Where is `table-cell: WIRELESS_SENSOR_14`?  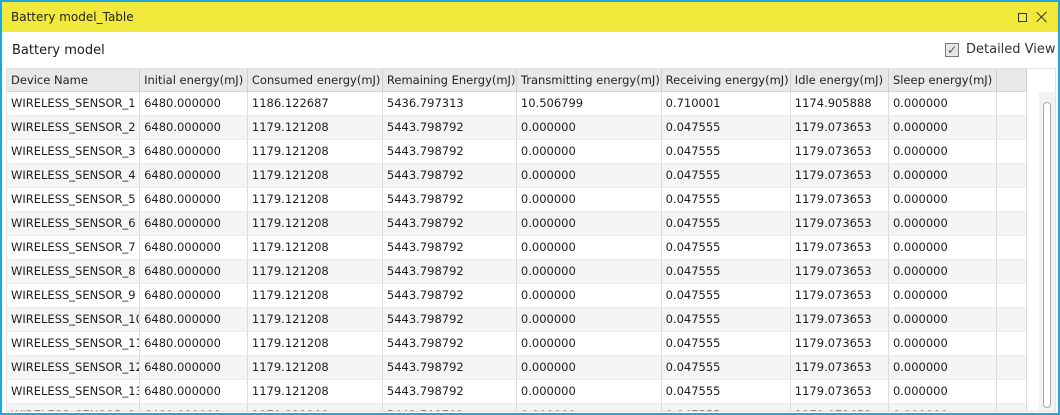 table-cell: WIRELESS_SENSOR_14 is located at coordinates (74, 407).